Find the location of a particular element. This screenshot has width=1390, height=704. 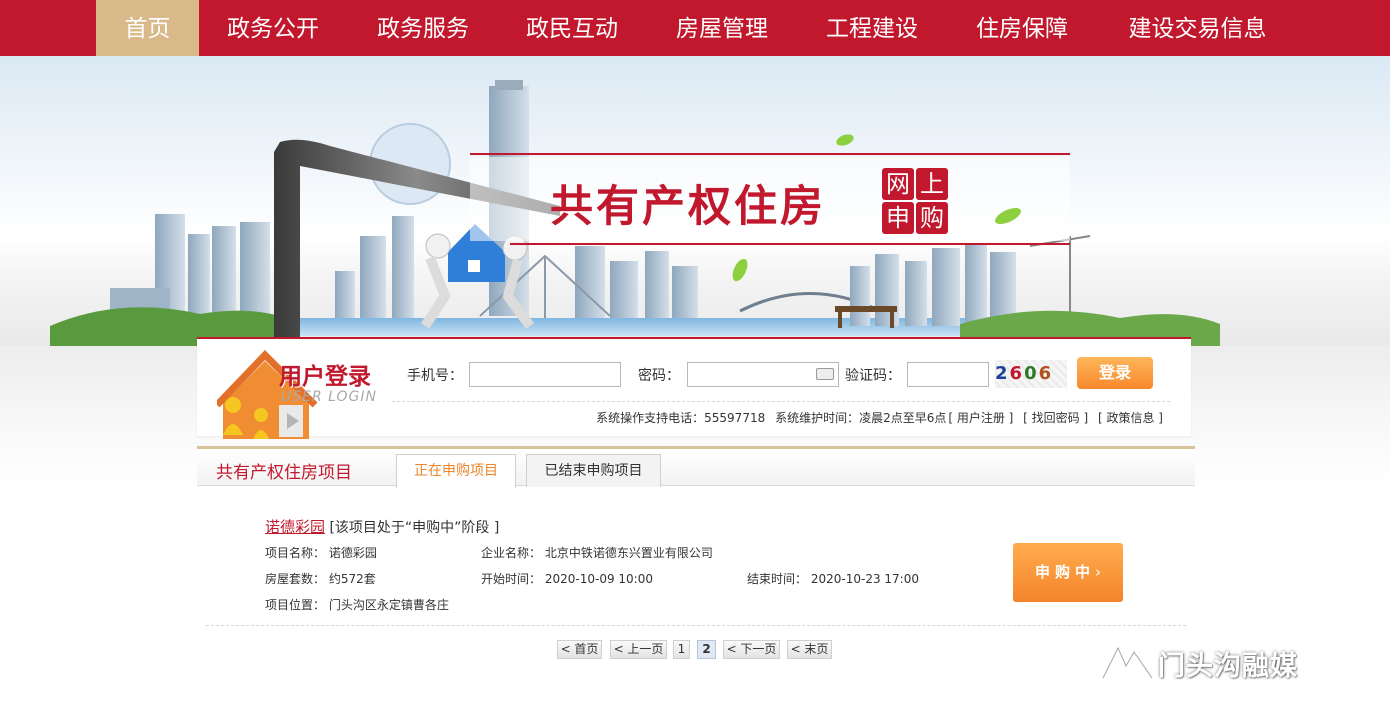

section-title: 共有产权住房项目 is located at coordinates (284, 473).